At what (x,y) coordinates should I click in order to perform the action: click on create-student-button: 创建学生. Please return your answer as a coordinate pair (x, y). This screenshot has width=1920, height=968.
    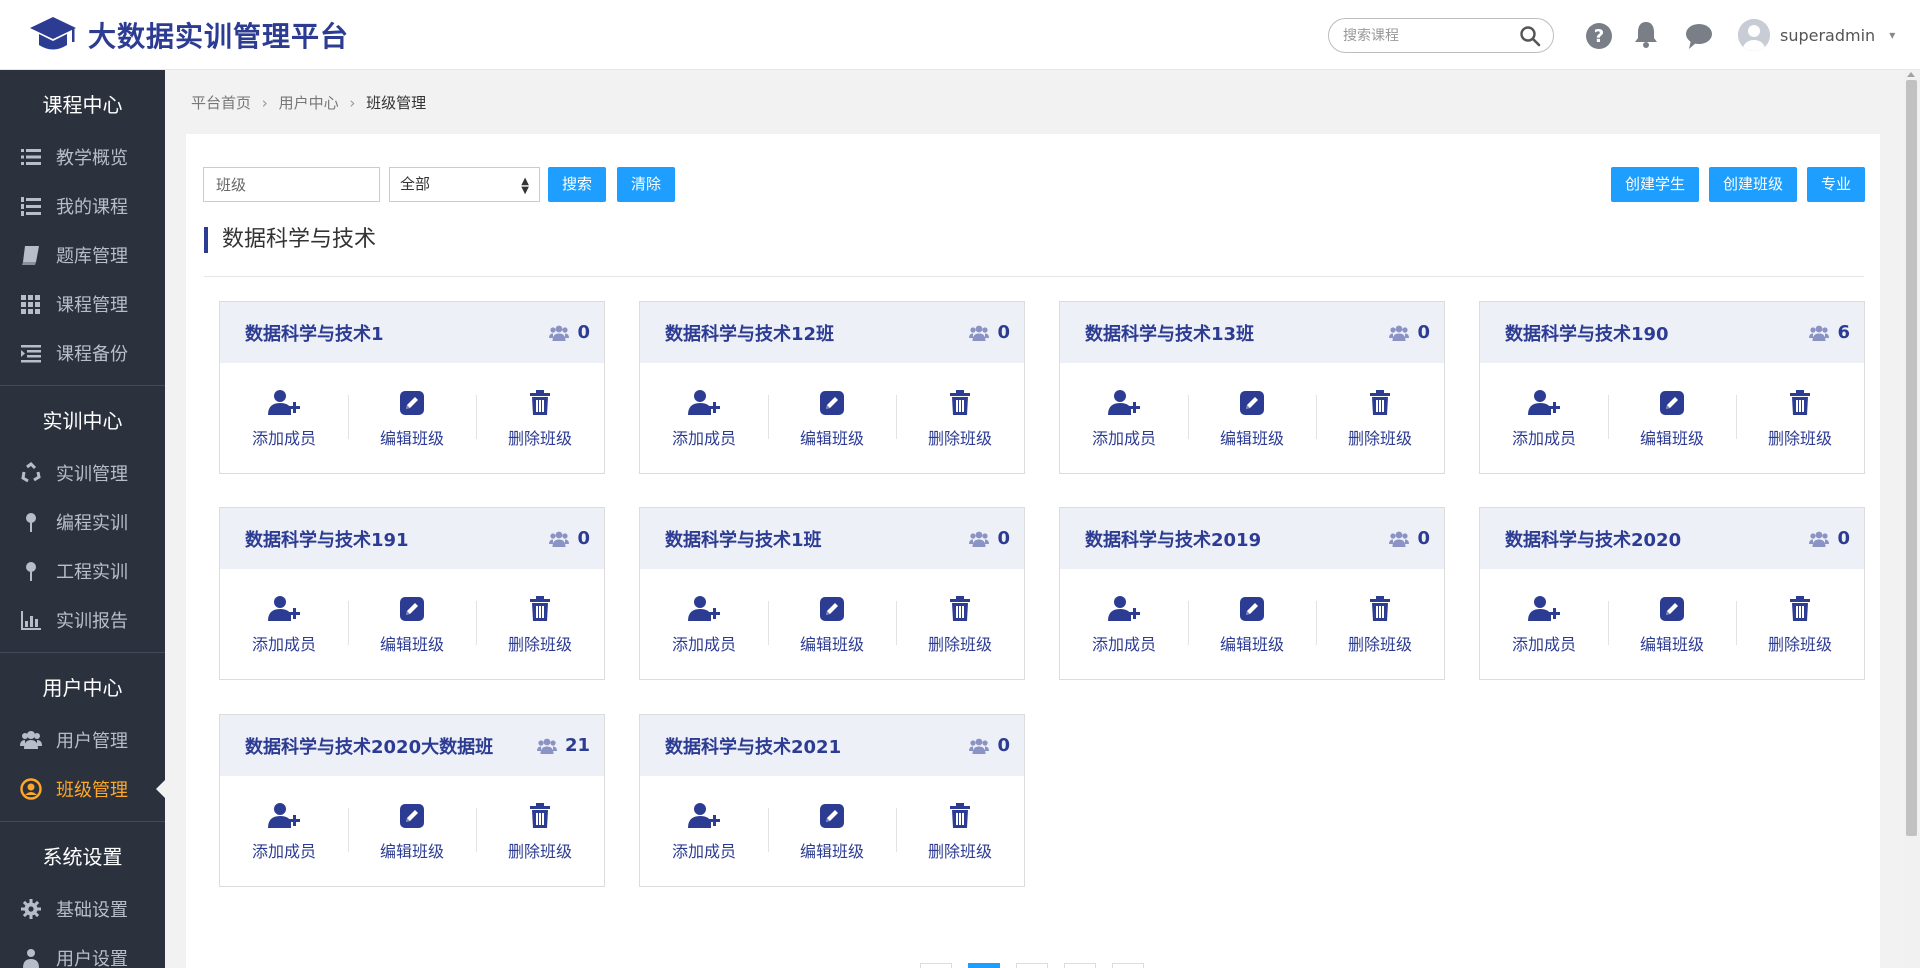
    Looking at the image, I should click on (1655, 184).